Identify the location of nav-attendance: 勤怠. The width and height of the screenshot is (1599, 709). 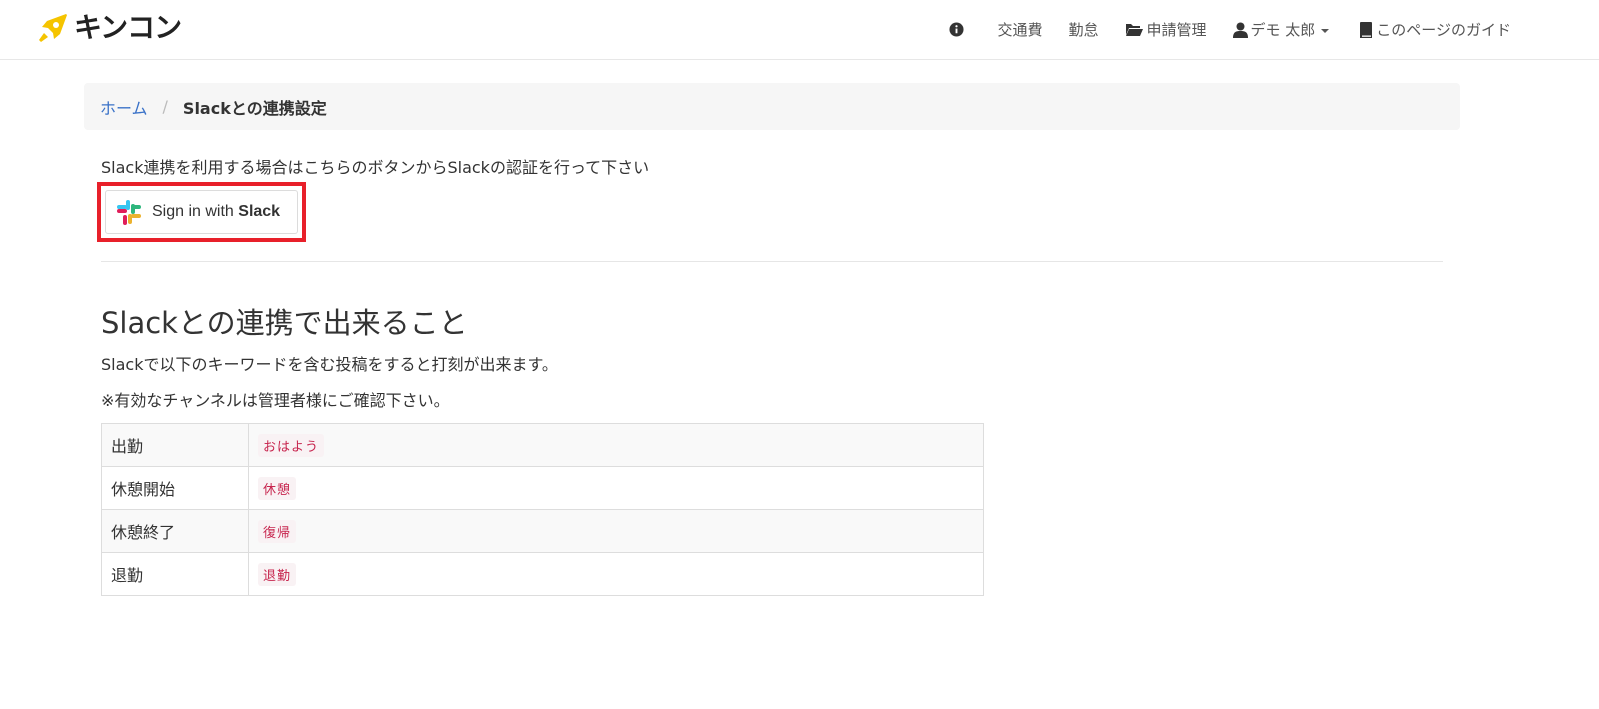
(1083, 29).